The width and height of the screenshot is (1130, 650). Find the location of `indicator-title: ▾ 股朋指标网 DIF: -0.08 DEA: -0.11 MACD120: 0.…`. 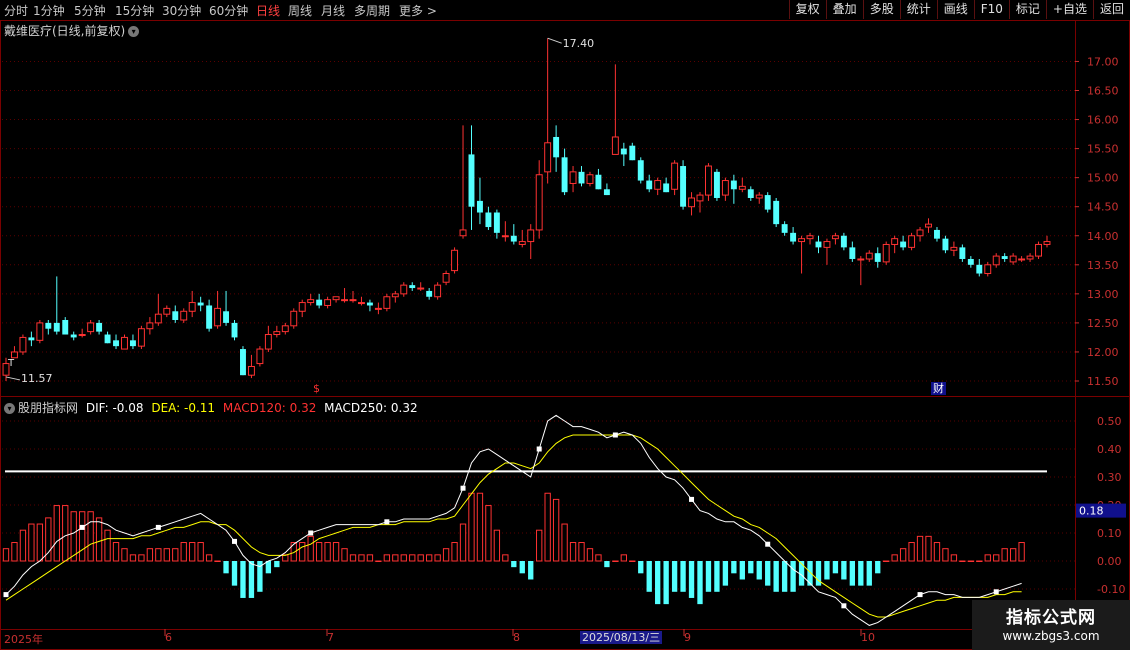

indicator-title: ▾ 股朋指标网 DIF: -0.08 DEA: -0.11 MACD120: 0.… is located at coordinates (211, 407).